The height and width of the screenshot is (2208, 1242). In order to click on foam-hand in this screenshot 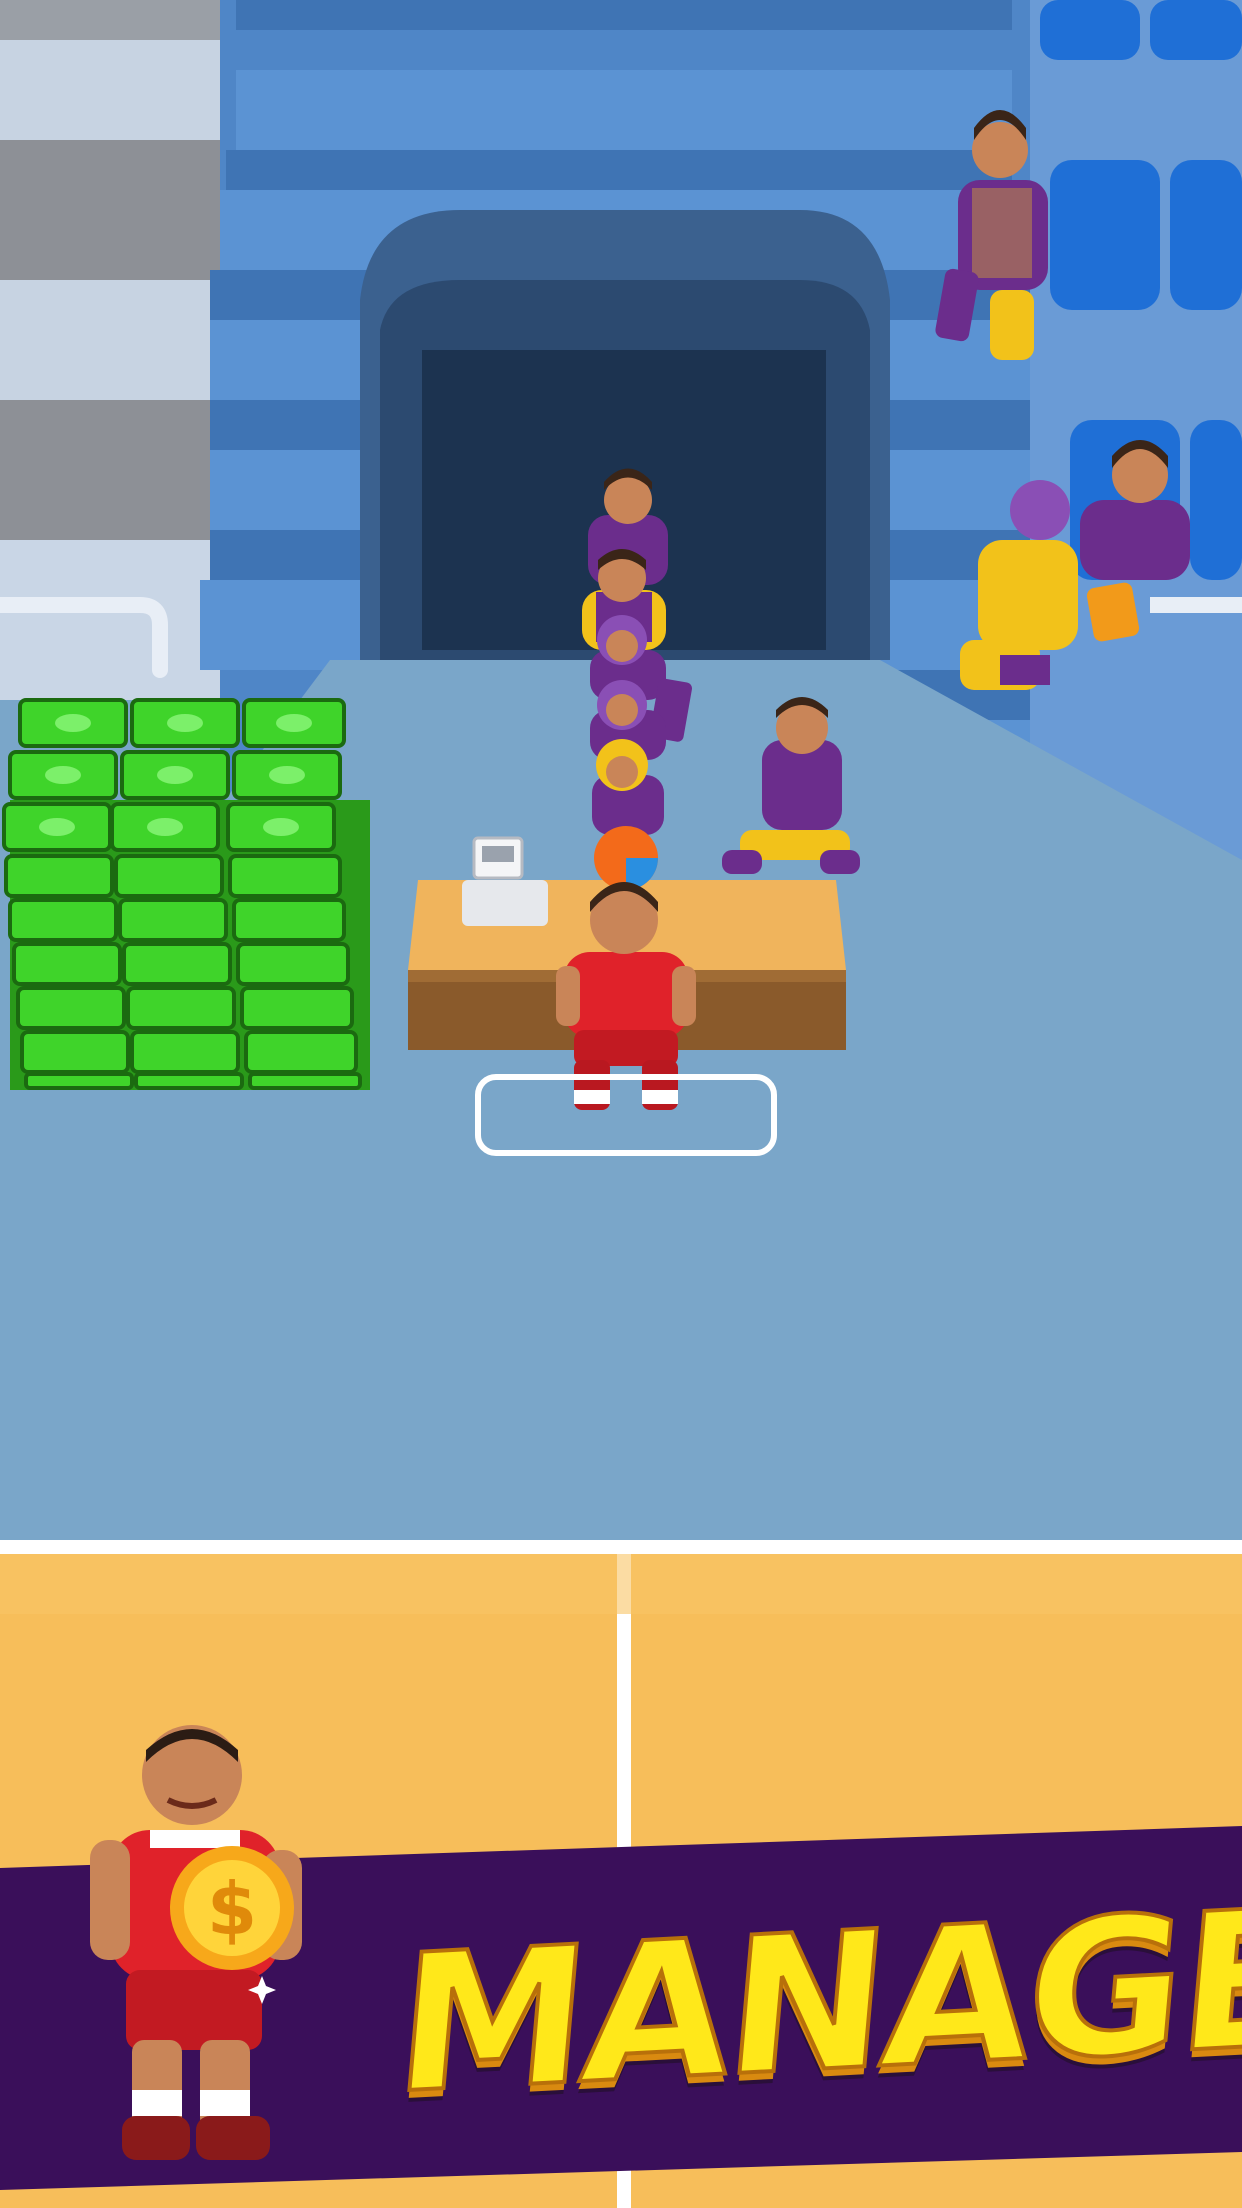, I will do `click(1113, 612)`.